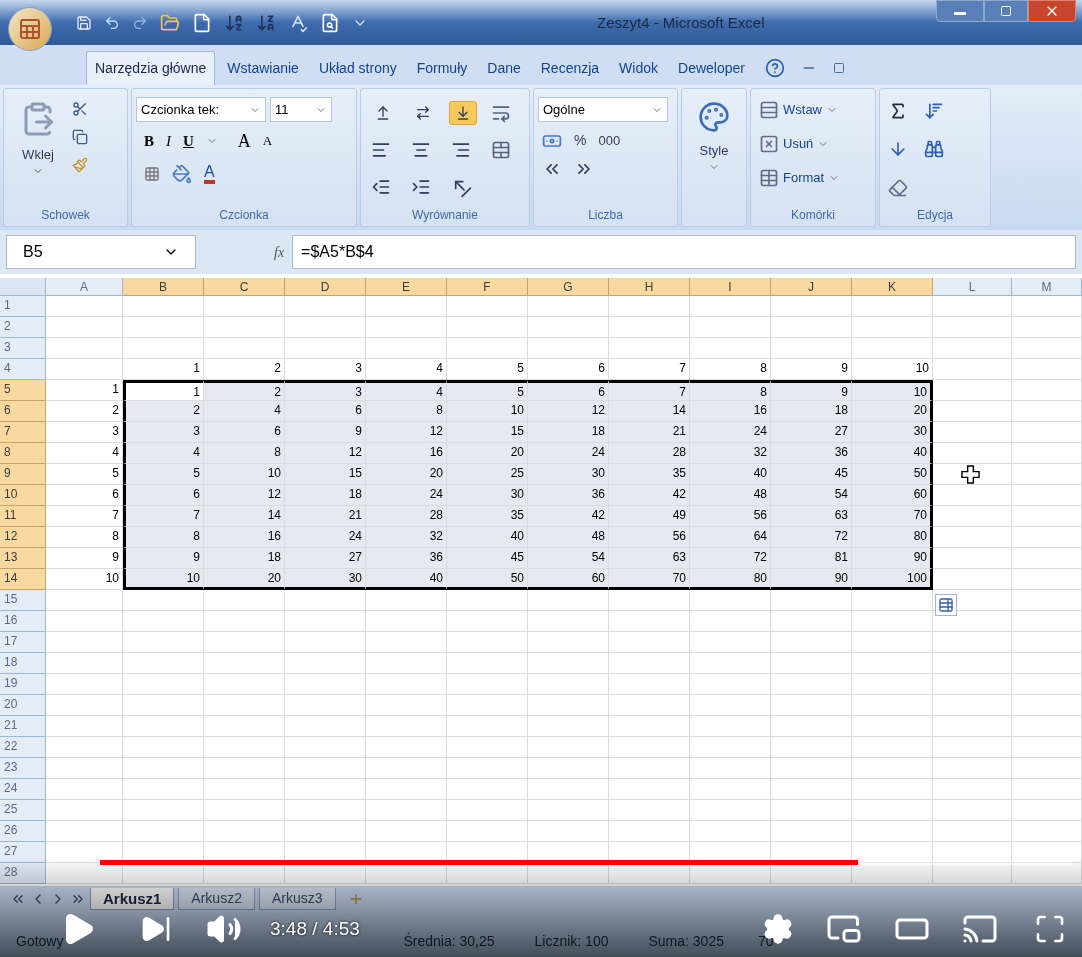 This screenshot has width=1082, height=957. I want to click on folder-icon, so click(170, 22).